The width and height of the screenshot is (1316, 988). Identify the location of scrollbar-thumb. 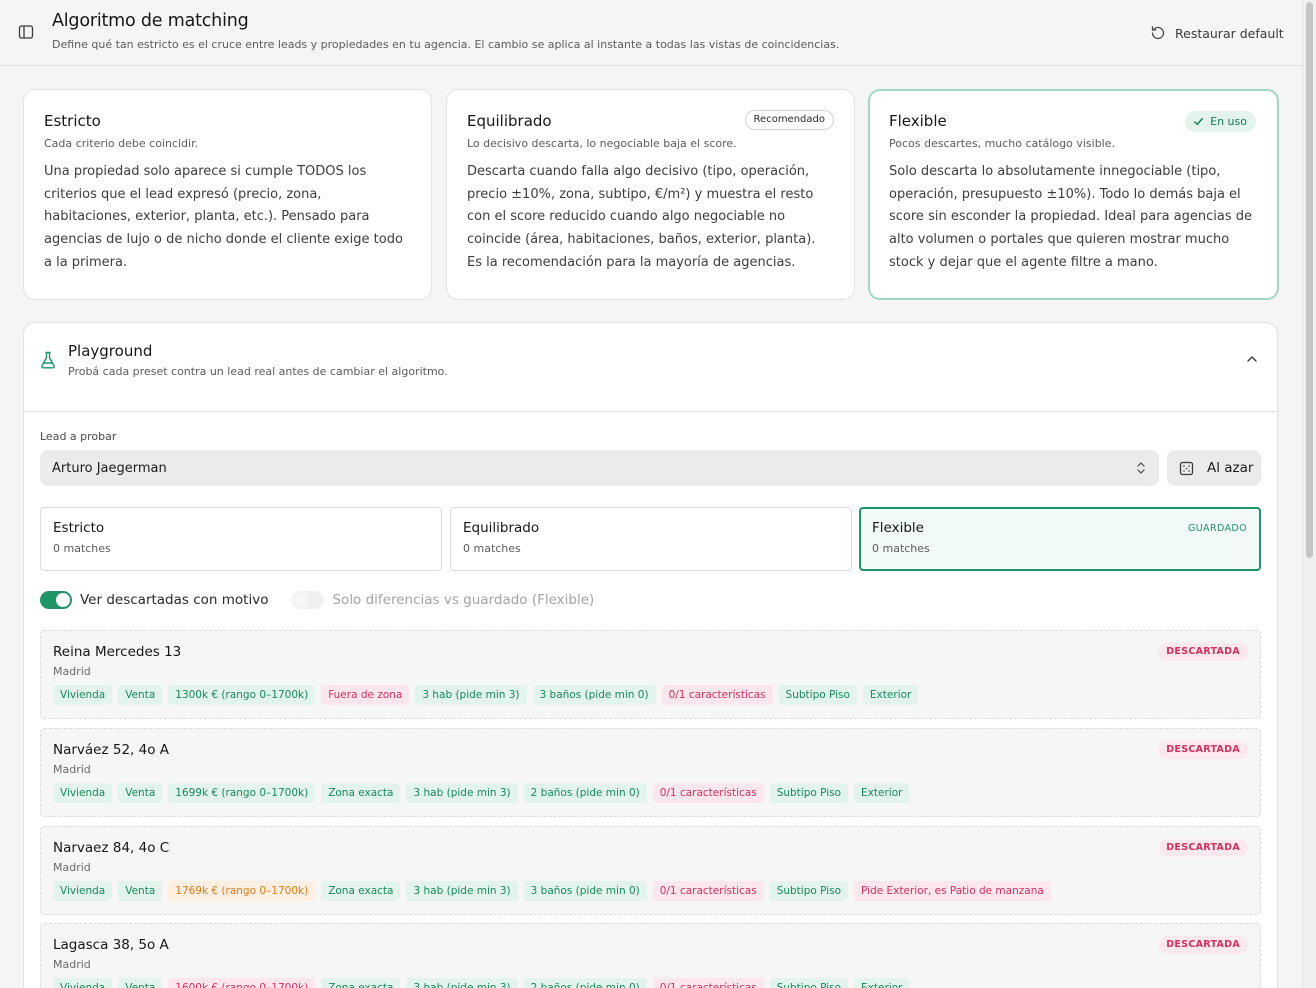
(1309, 280).